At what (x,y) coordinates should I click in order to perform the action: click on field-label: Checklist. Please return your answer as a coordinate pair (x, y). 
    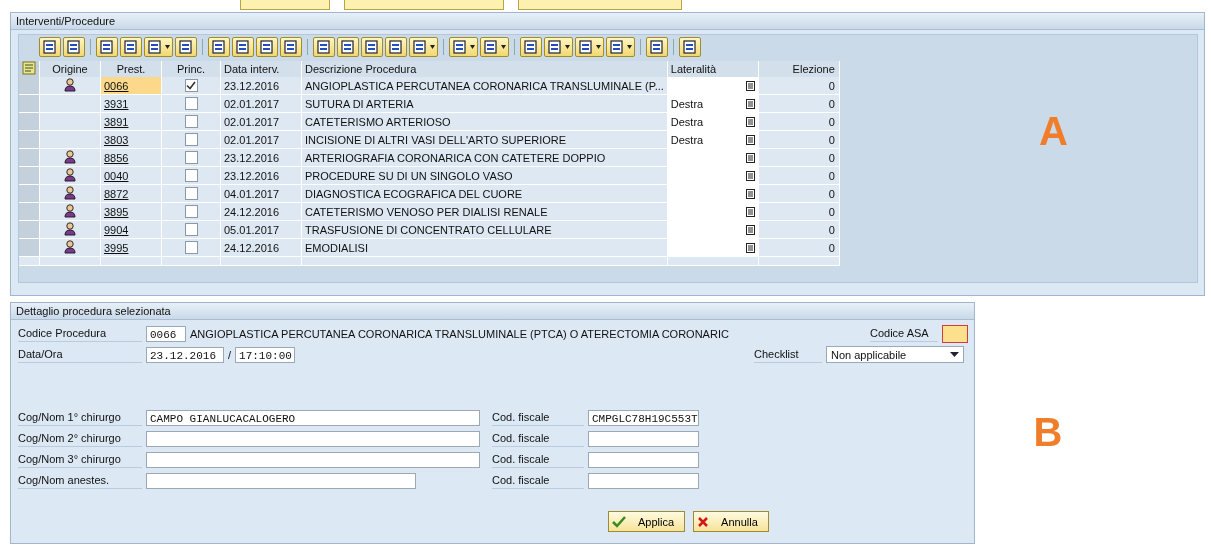
    Looking at the image, I should click on (788, 354).